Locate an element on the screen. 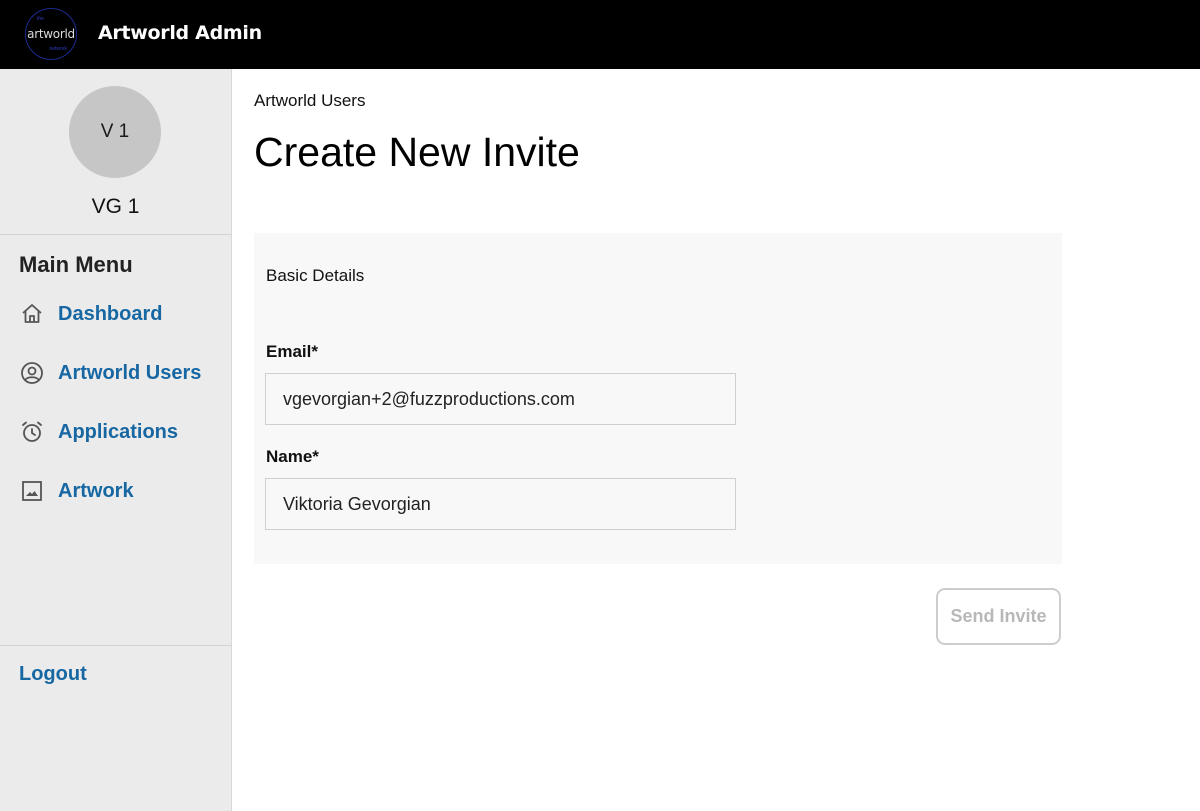  sidebar-item-dashboard: Dashboard is located at coordinates (90, 314).